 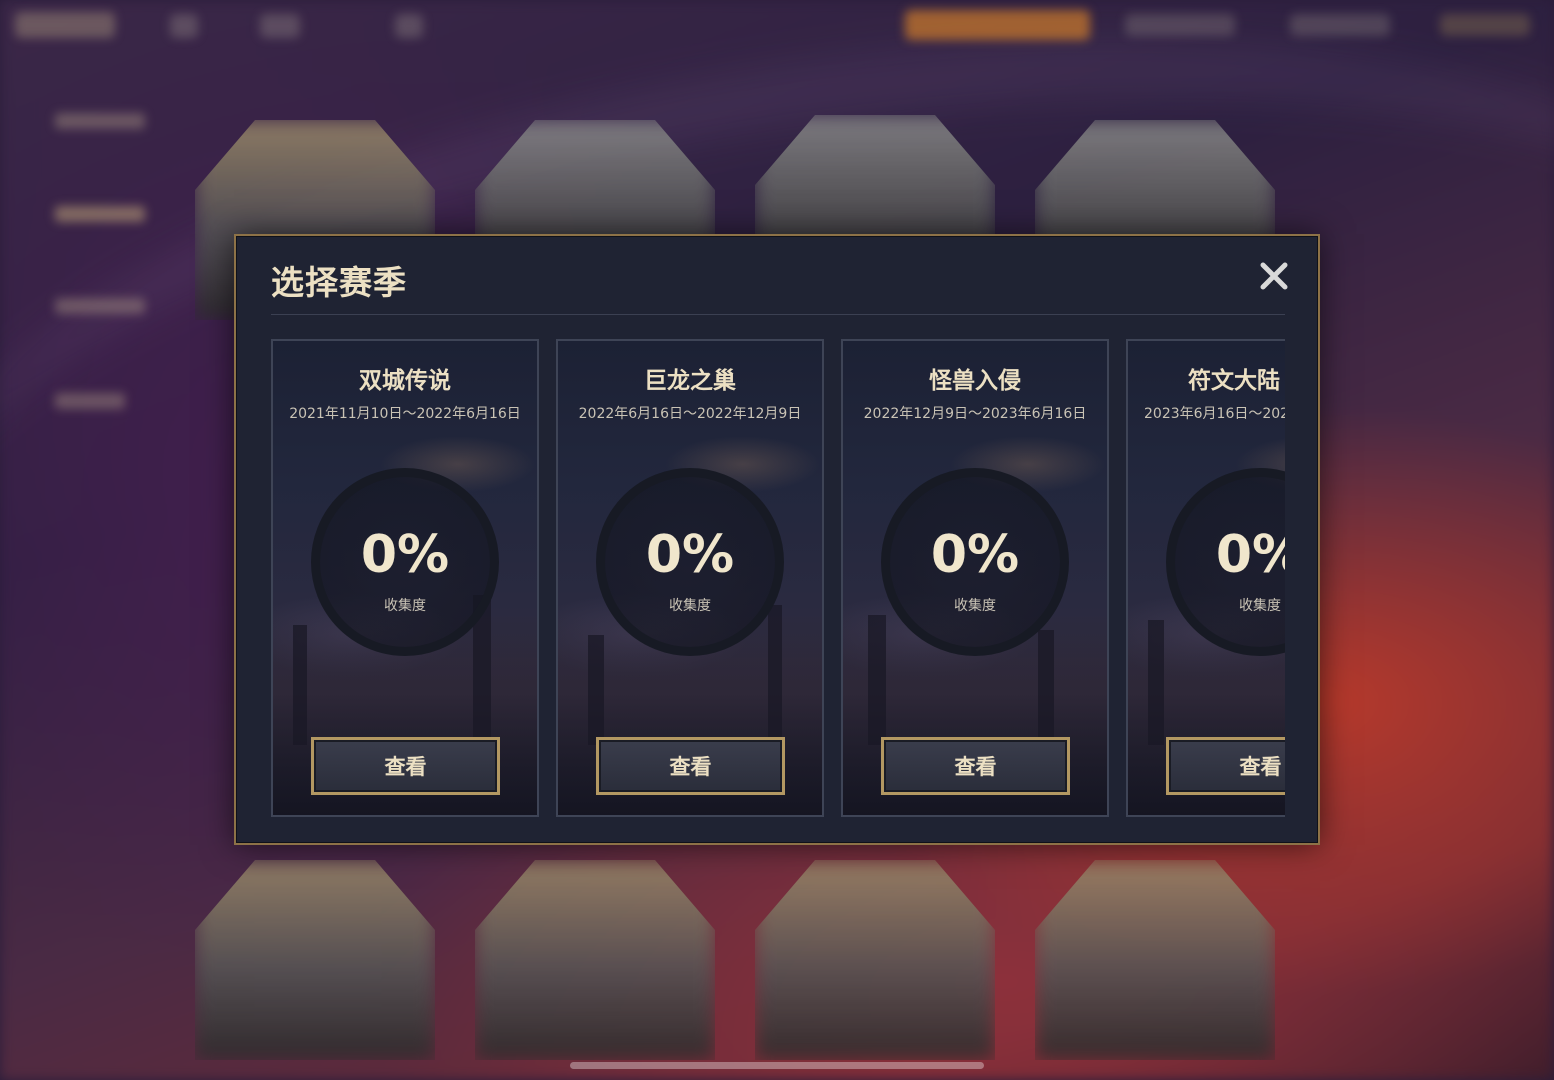 What do you see at coordinates (1205, 578) in the screenshot?
I see `season-card: 符文大陆 2023年6月16日～202 0% 收集度 查看` at bounding box center [1205, 578].